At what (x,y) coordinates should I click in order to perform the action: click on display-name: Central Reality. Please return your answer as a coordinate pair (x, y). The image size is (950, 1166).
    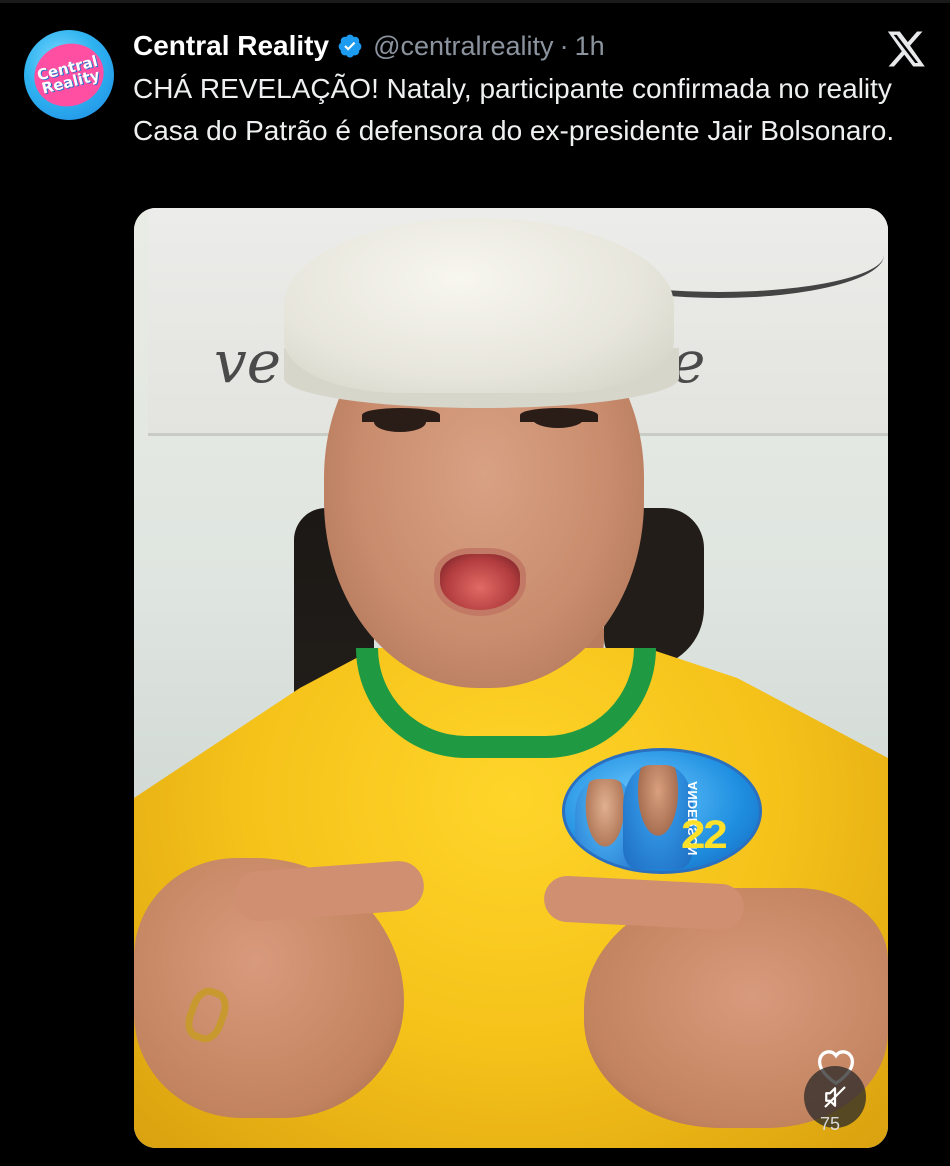
    Looking at the image, I should click on (231, 46).